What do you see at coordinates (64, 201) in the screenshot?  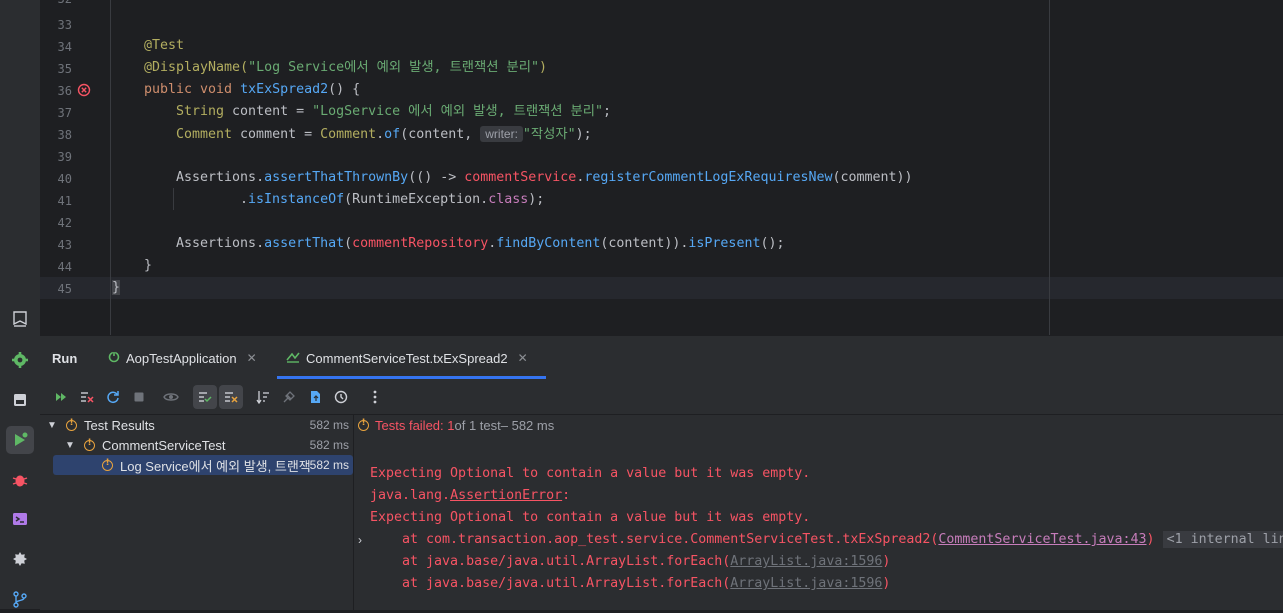 I see `line-number: 41` at bounding box center [64, 201].